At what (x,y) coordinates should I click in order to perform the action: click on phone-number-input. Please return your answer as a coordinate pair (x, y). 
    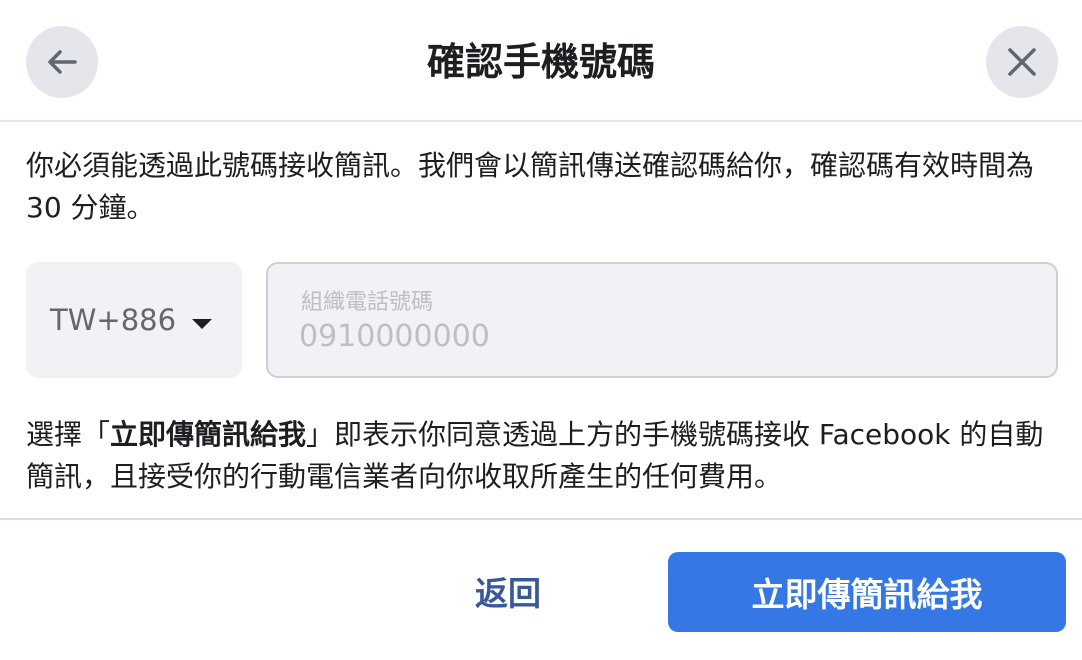
    Looking at the image, I should click on (649, 336).